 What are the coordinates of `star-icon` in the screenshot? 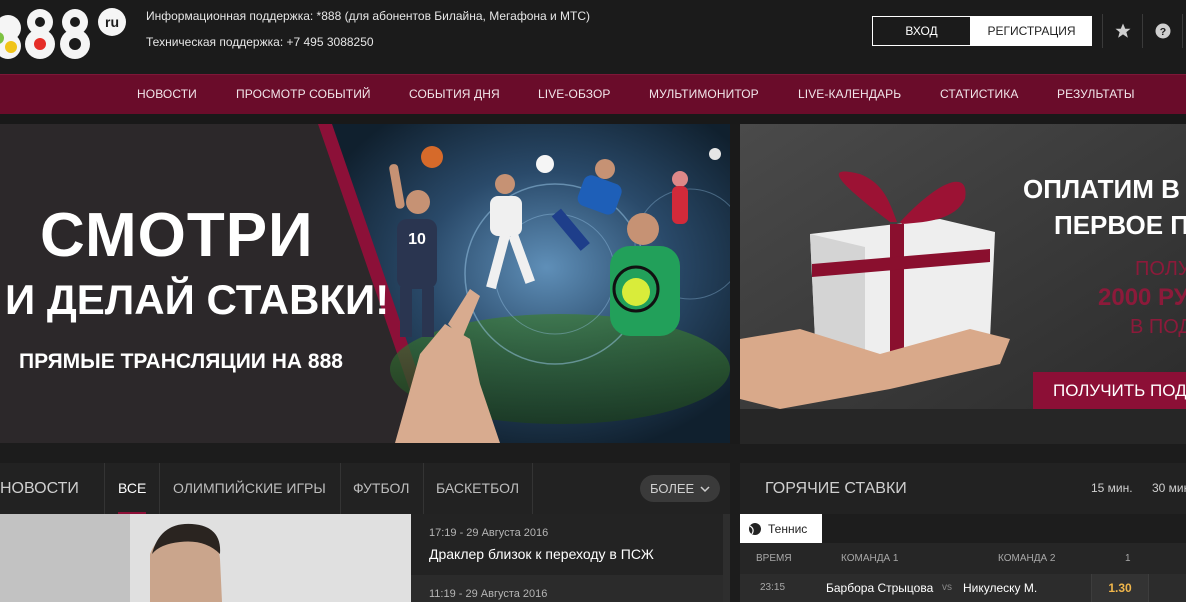 It's located at (1123, 31).